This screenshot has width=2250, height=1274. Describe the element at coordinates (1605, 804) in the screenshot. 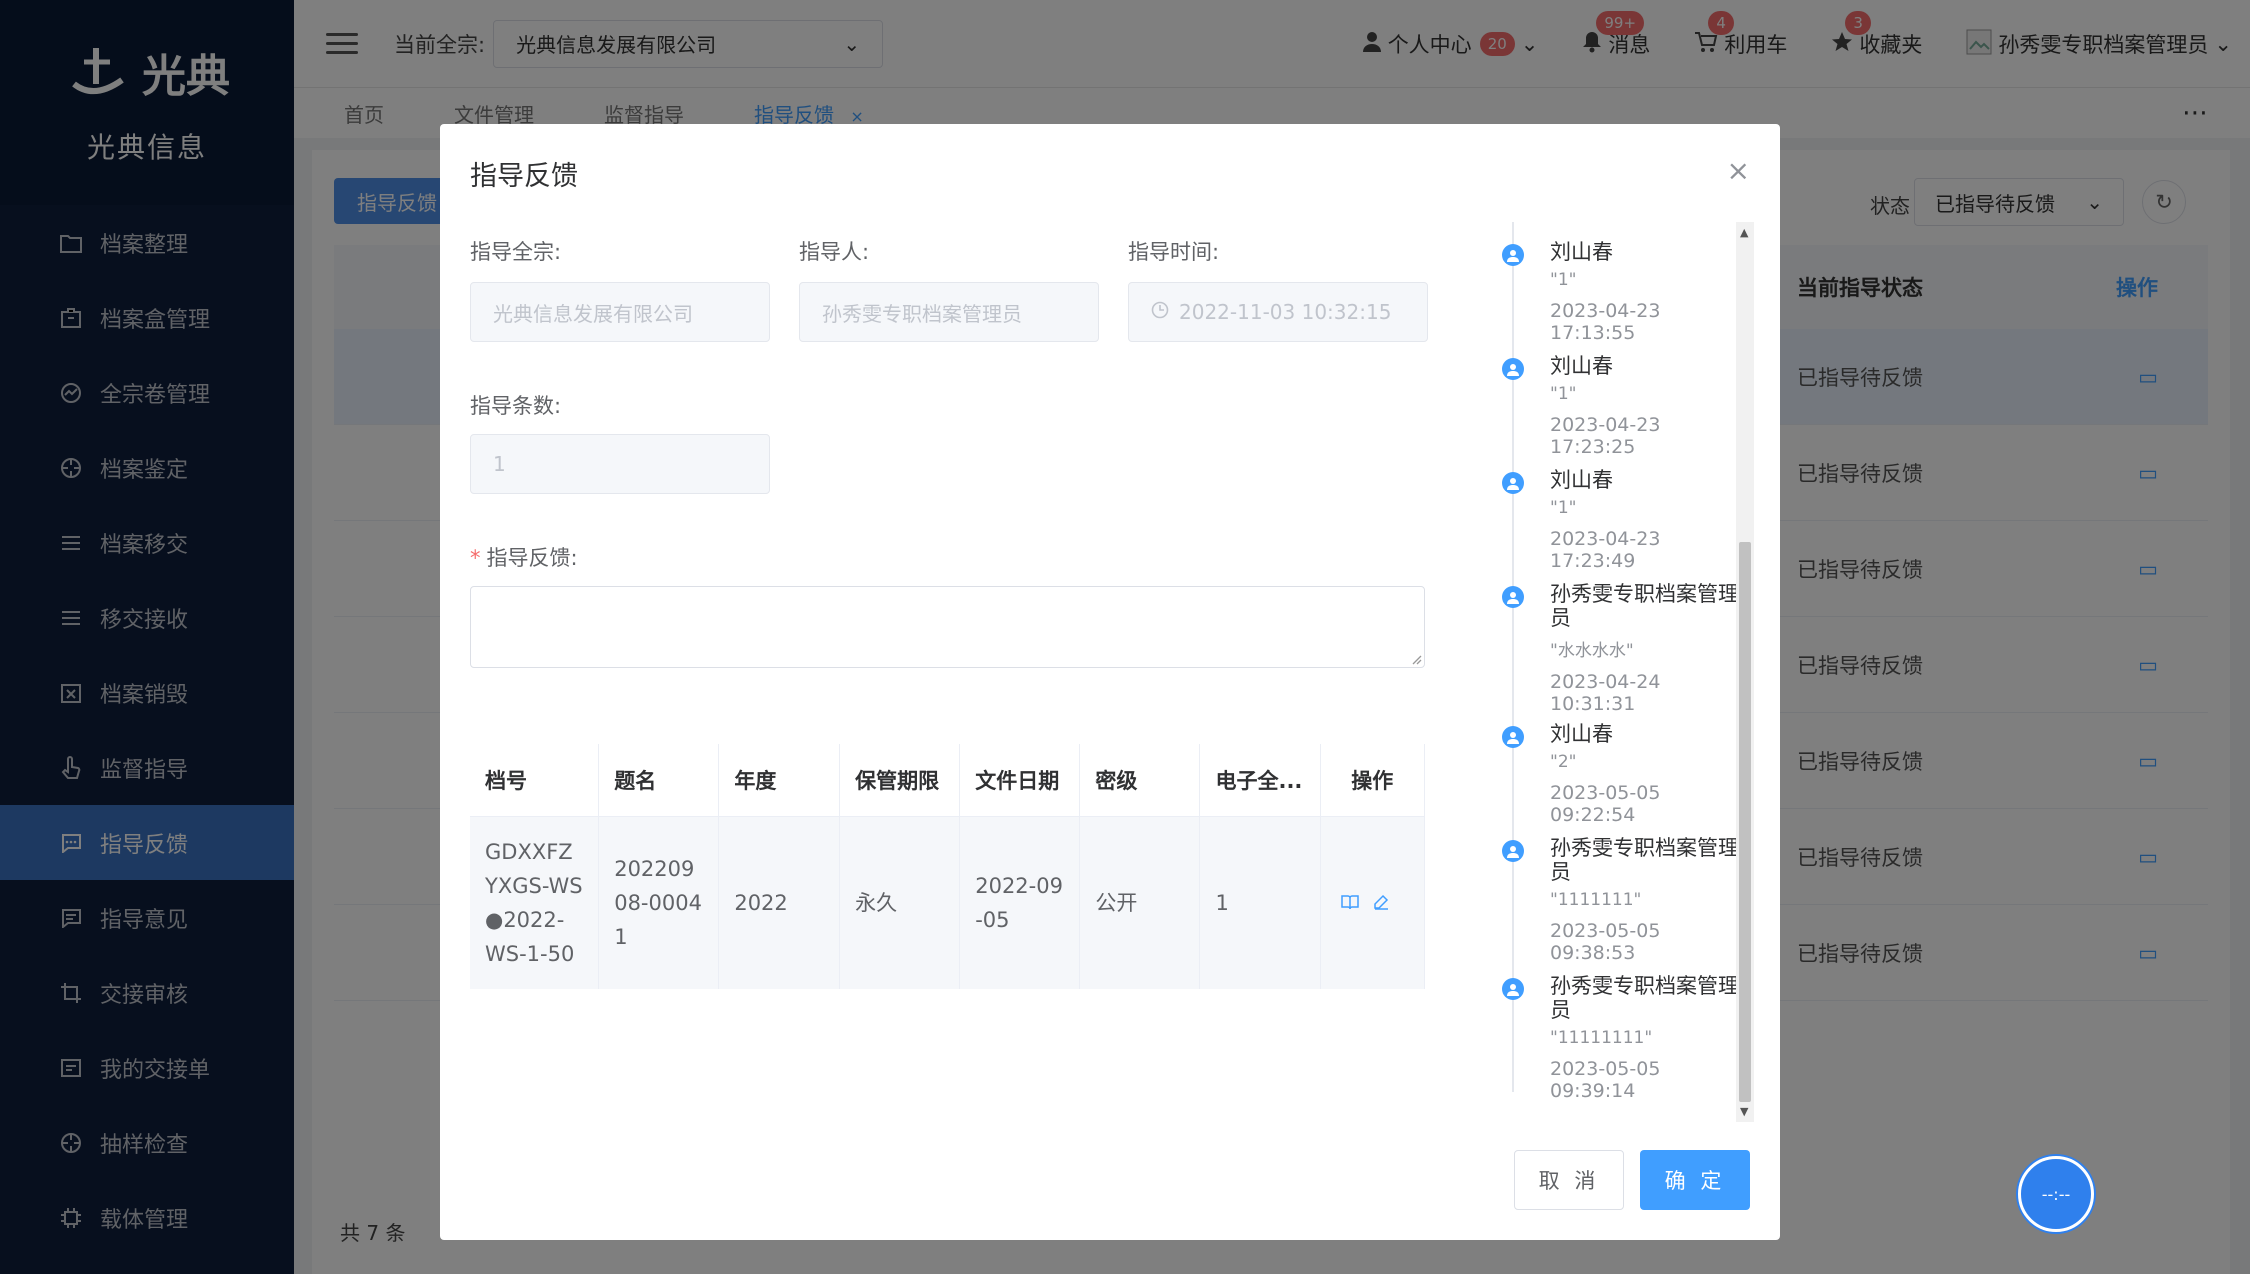

I see `timeline-time: 2023-05-05 09:22:54` at that location.